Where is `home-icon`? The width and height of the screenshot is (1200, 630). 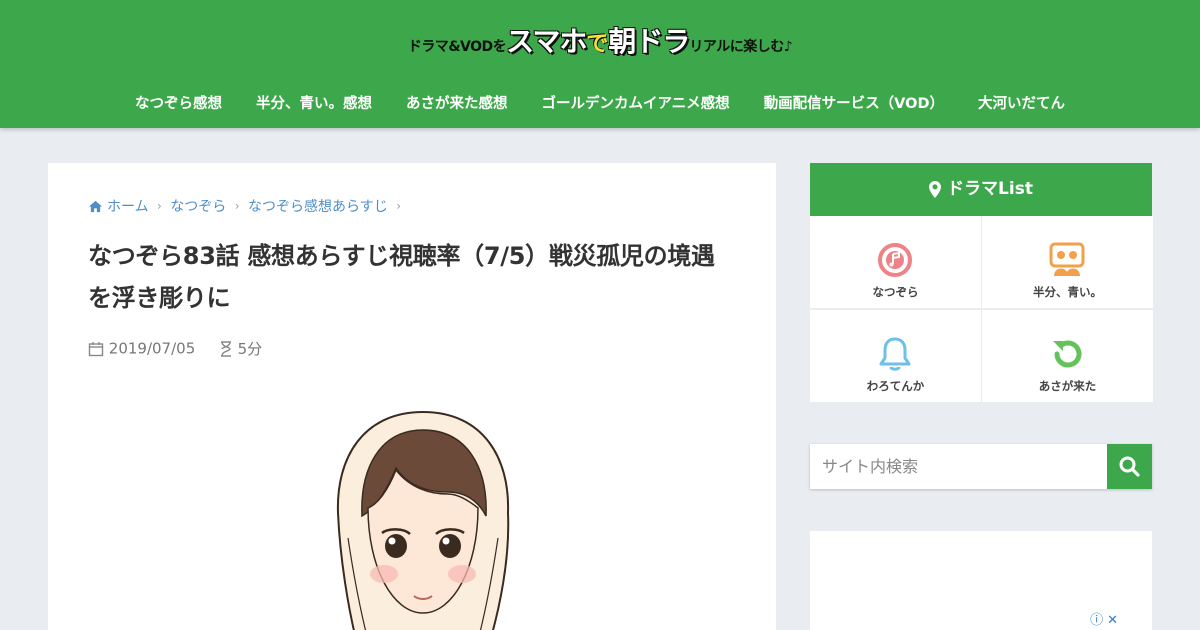
home-icon is located at coordinates (95, 206).